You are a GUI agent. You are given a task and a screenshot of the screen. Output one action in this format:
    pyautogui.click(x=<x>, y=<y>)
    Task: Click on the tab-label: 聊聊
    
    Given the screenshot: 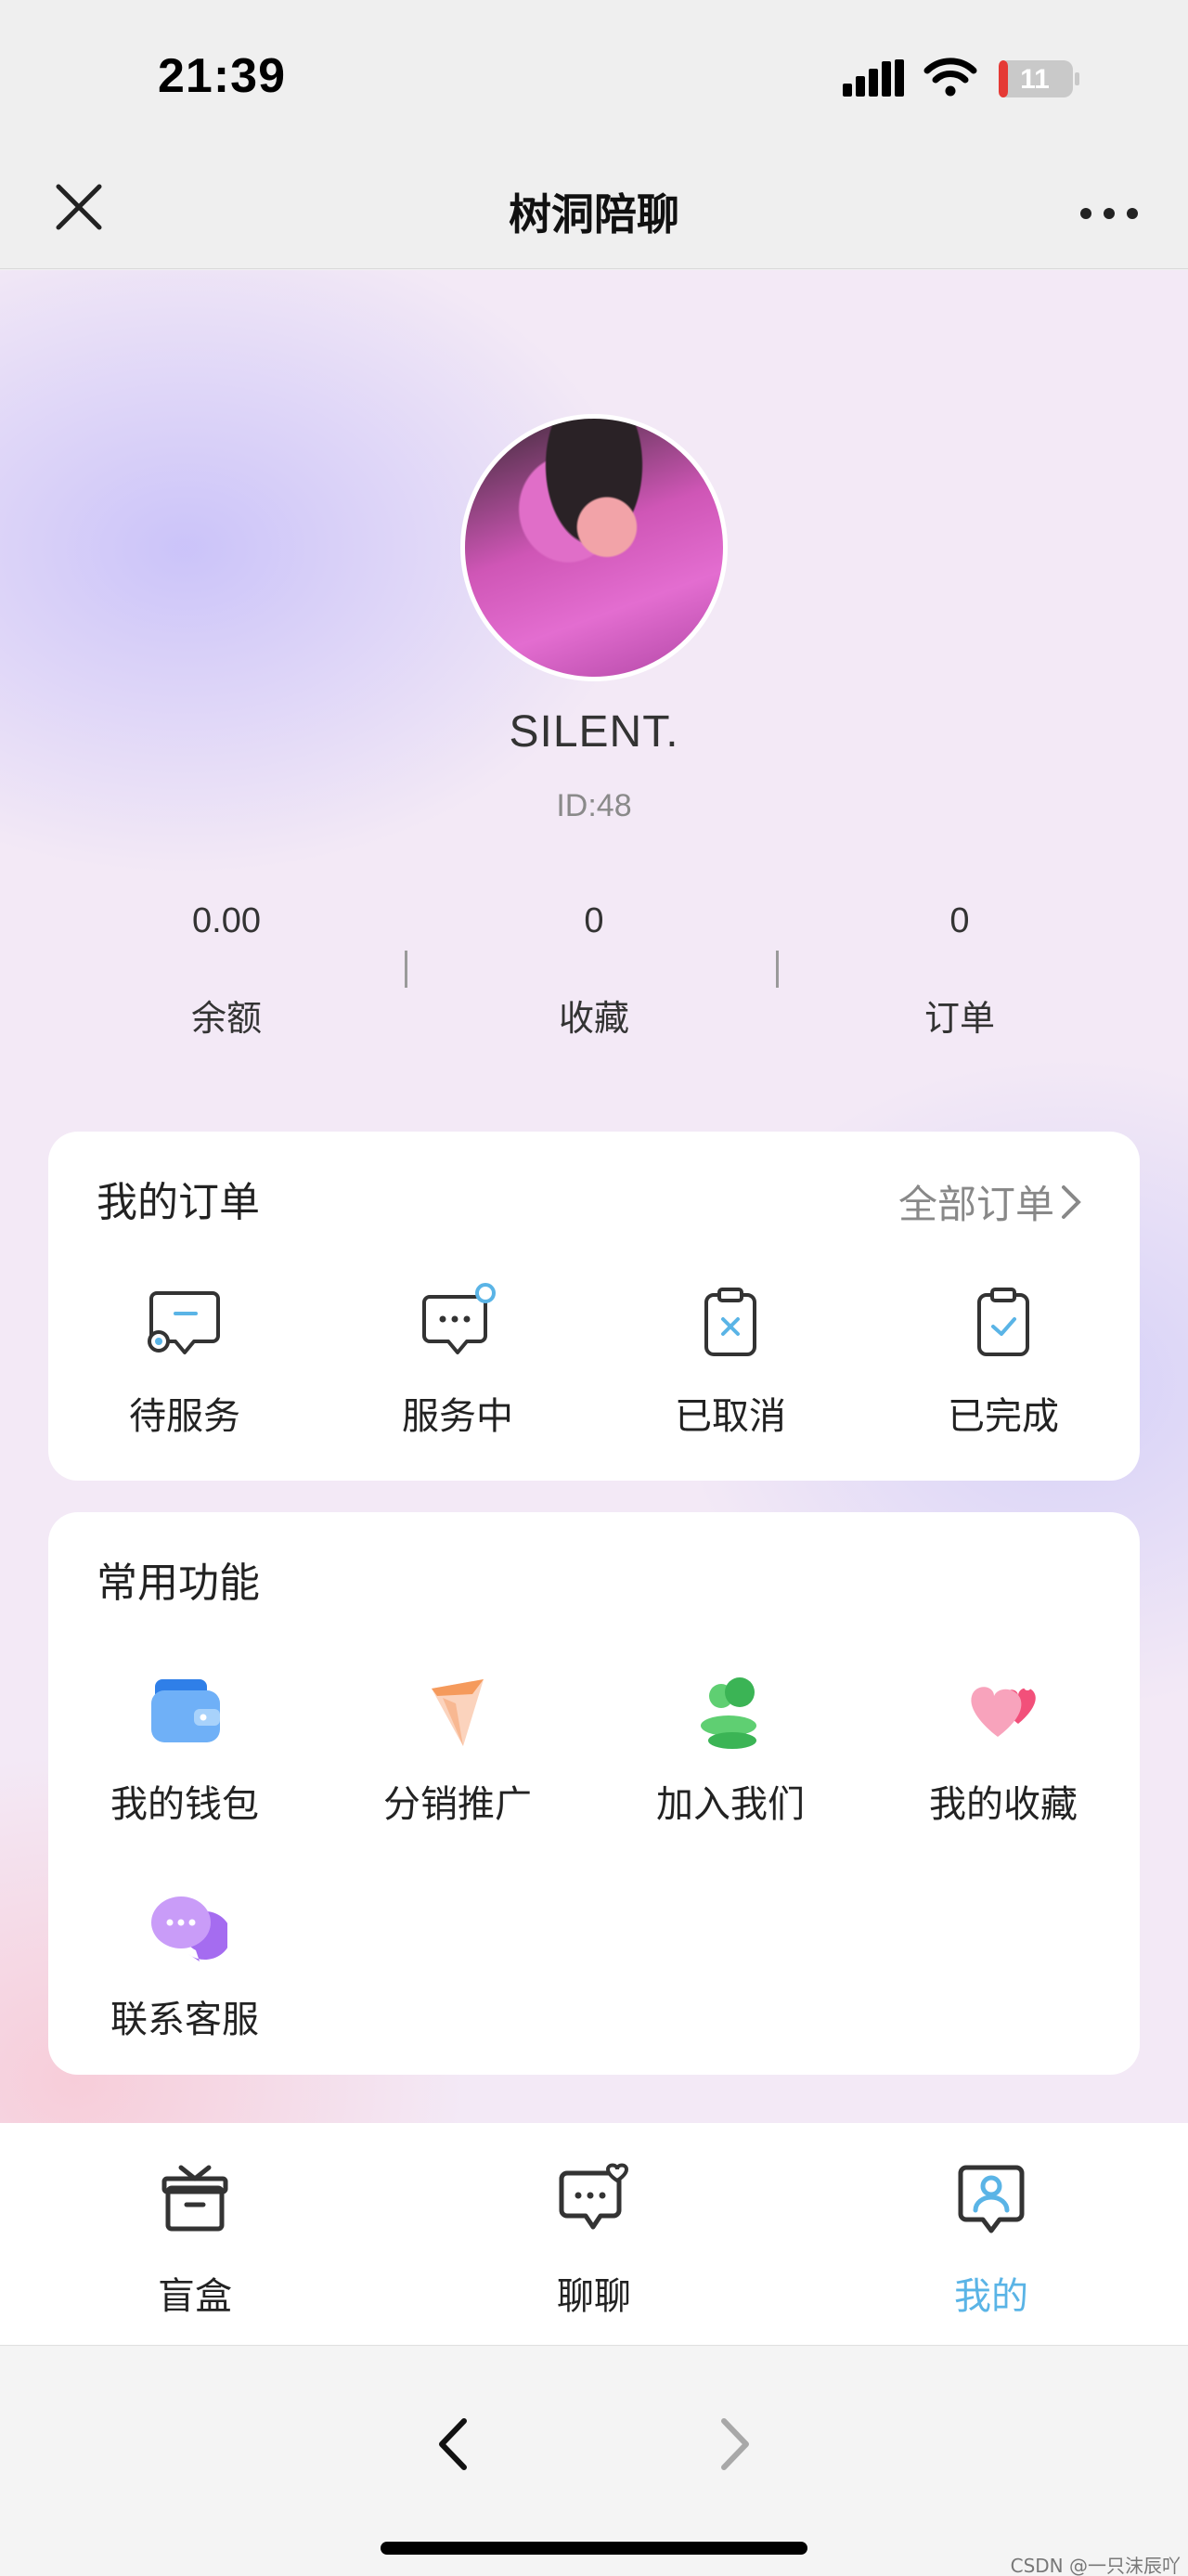 What is the action you would take?
    pyautogui.click(x=594, y=2296)
    